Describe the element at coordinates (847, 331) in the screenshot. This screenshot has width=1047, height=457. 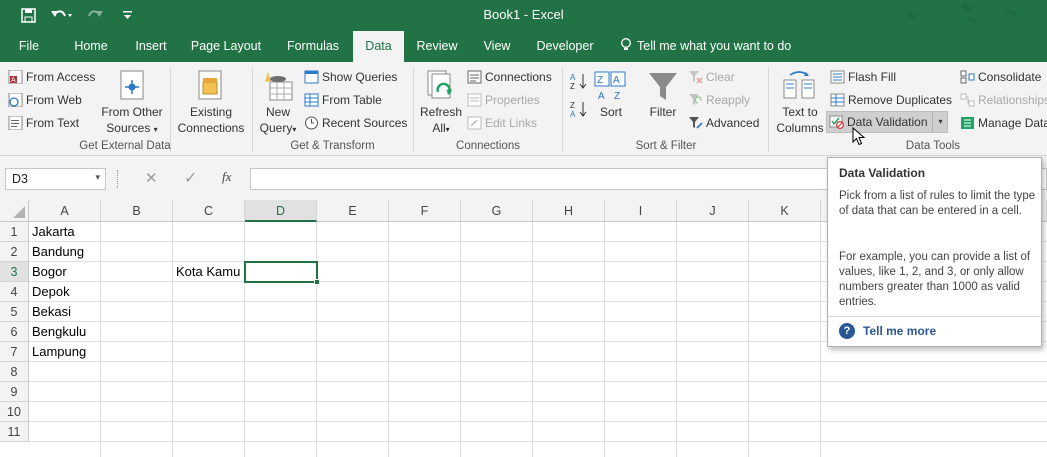
I see `help-icon: ?` at that location.